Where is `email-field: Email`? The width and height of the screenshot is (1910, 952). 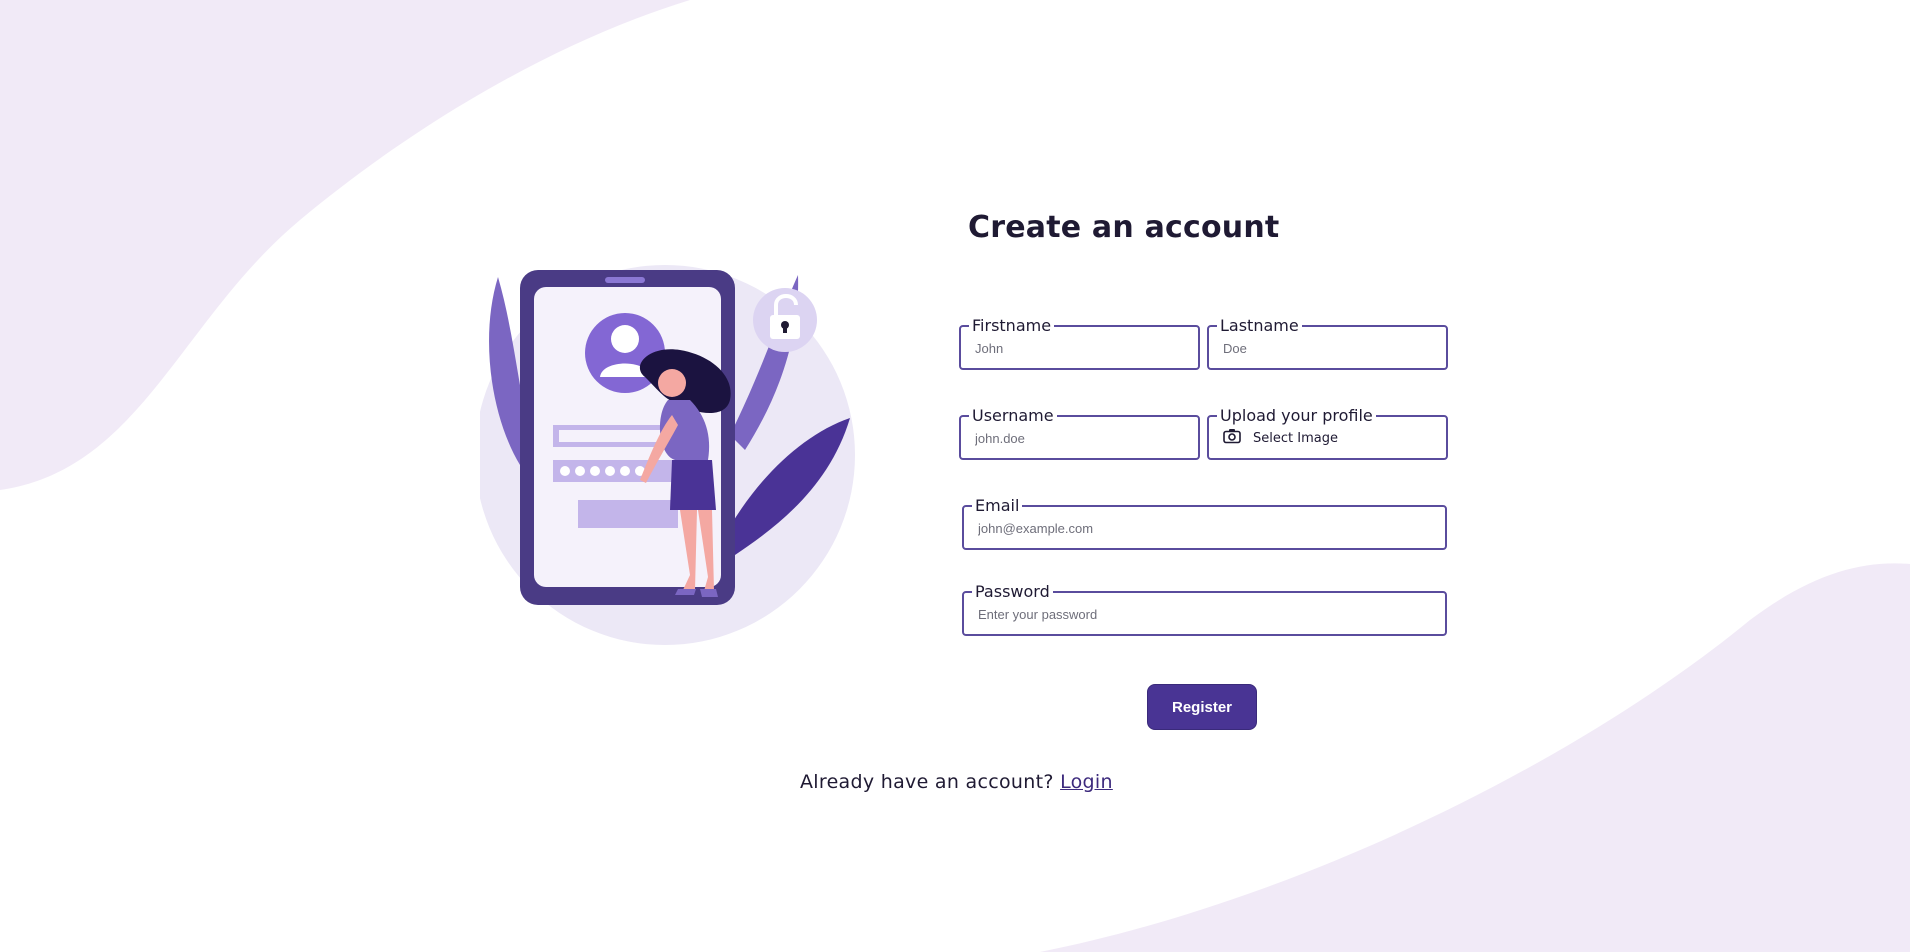
email-field: Email is located at coordinates (1204, 524).